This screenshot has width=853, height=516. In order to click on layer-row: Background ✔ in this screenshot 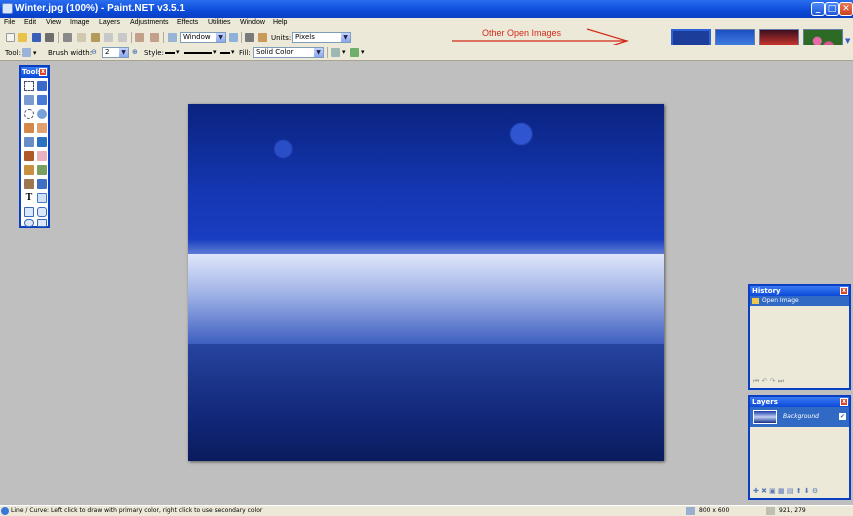, I will do `click(799, 417)`.